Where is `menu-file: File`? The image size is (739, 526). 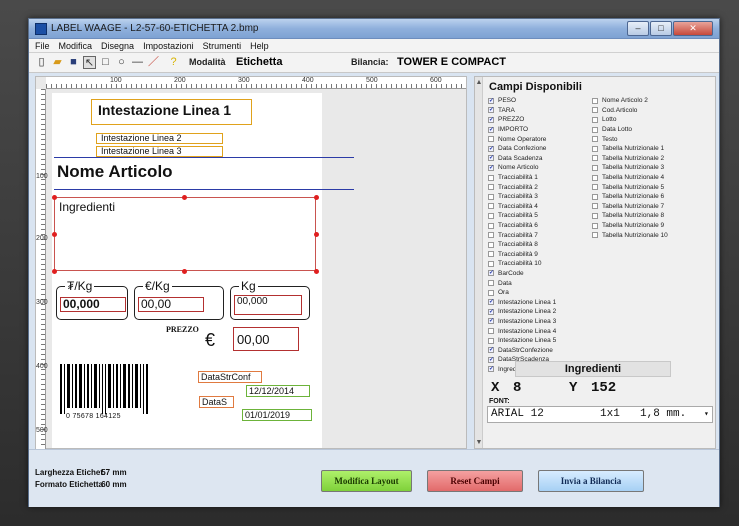 menu-file: File is located at coordinates (42, 46).